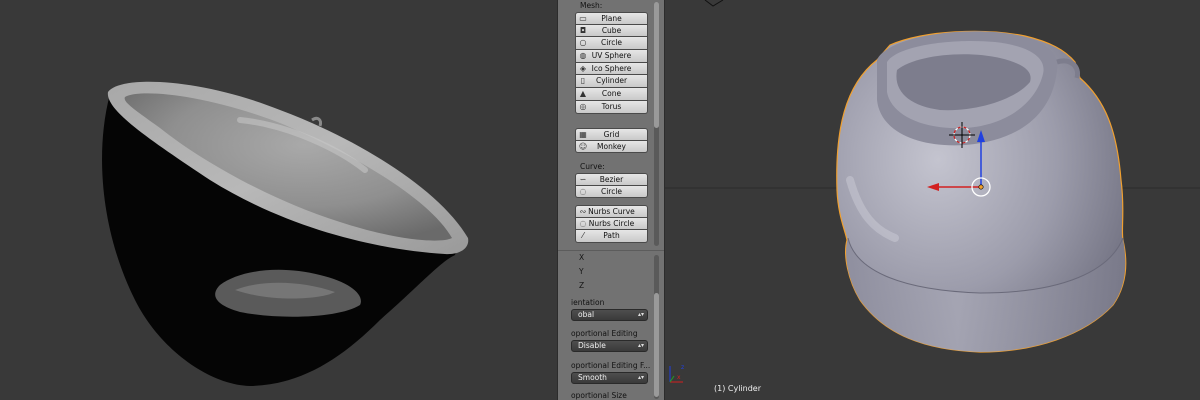 Image resolution: width=1200 pixels, height=400 pixels. Describe the element at coordinates (583, 30) in the screenshot. I see `cube-icon: ◘` at that location.